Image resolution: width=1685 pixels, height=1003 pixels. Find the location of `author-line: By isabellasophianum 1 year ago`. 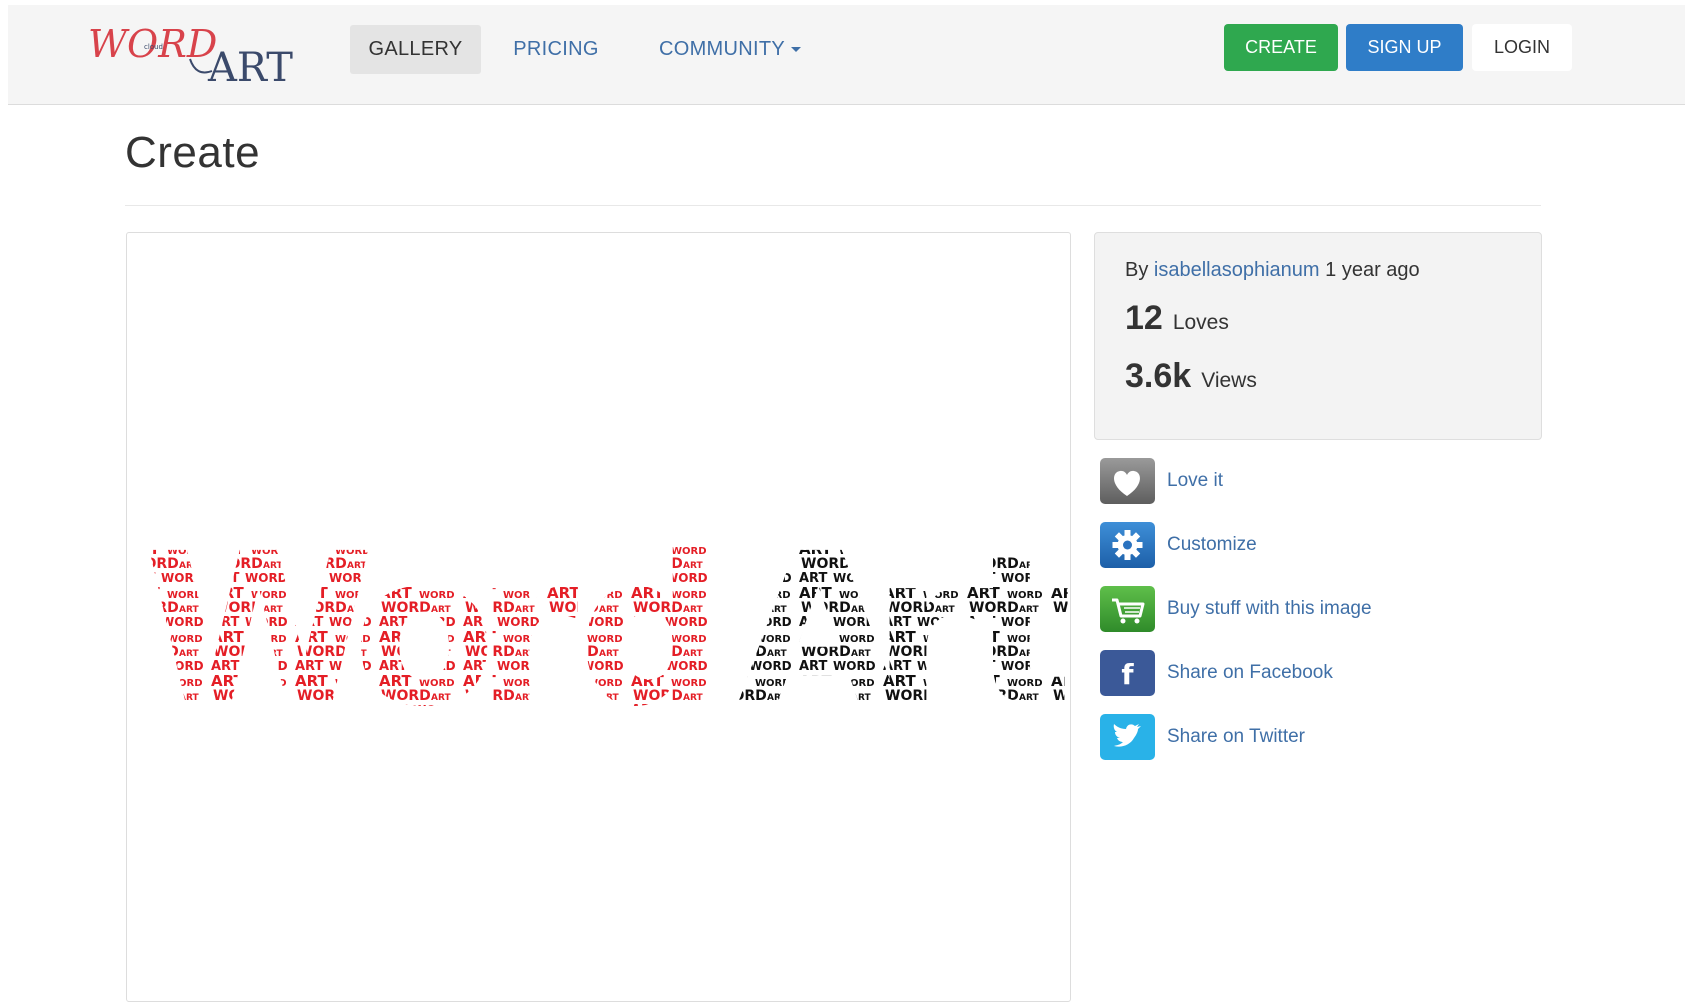

author-line: By isabellasophianum 1 year ago is located at coordinates (1272, 270).